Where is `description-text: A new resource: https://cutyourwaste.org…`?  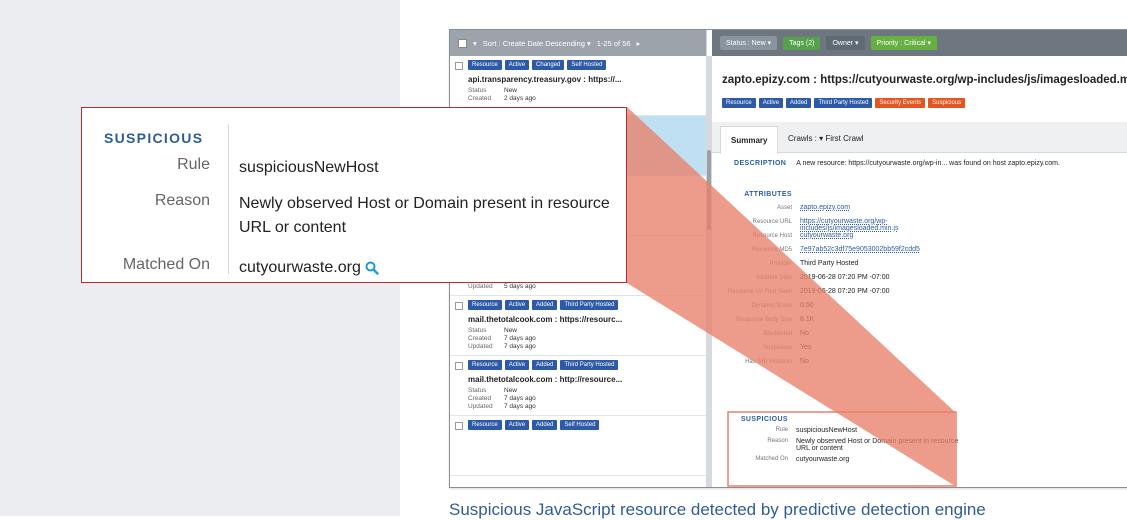 description-text: A new resource: https://cutyourwaste.org… is located at coordinates (928, 163).